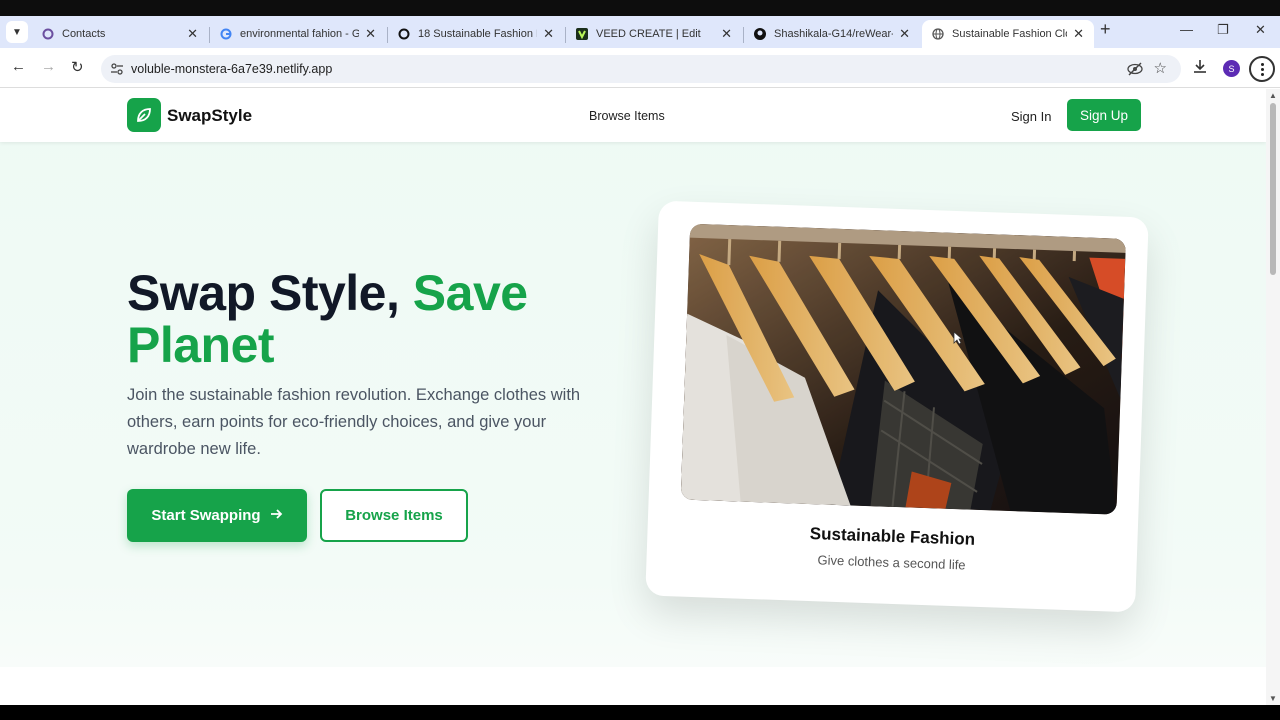  I want to click on hero-title-dark: Swap Style,, so click(270, 293).